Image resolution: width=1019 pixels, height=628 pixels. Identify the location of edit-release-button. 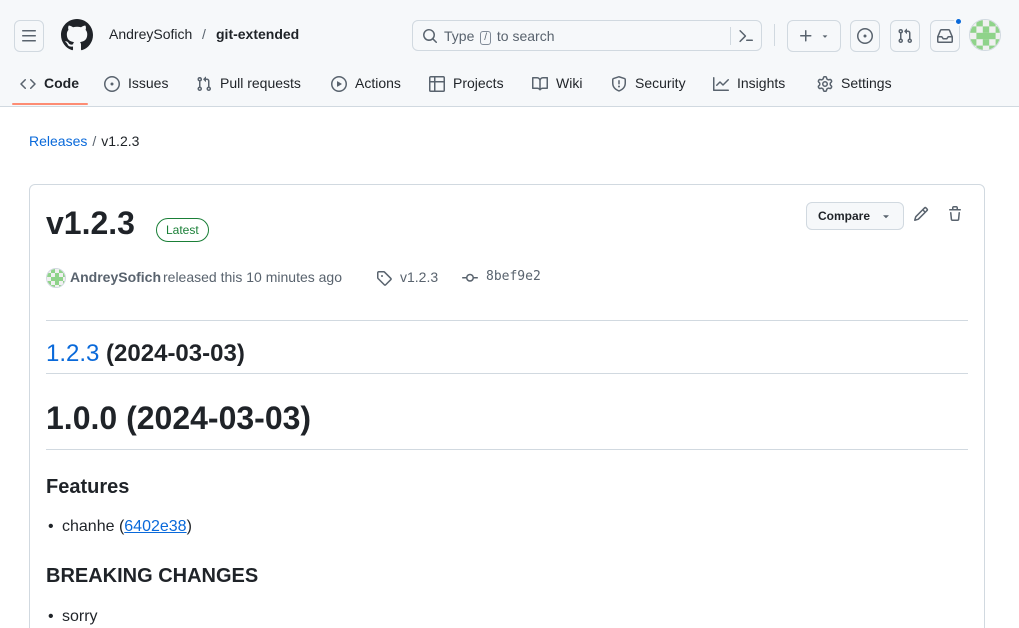
(922, 215).